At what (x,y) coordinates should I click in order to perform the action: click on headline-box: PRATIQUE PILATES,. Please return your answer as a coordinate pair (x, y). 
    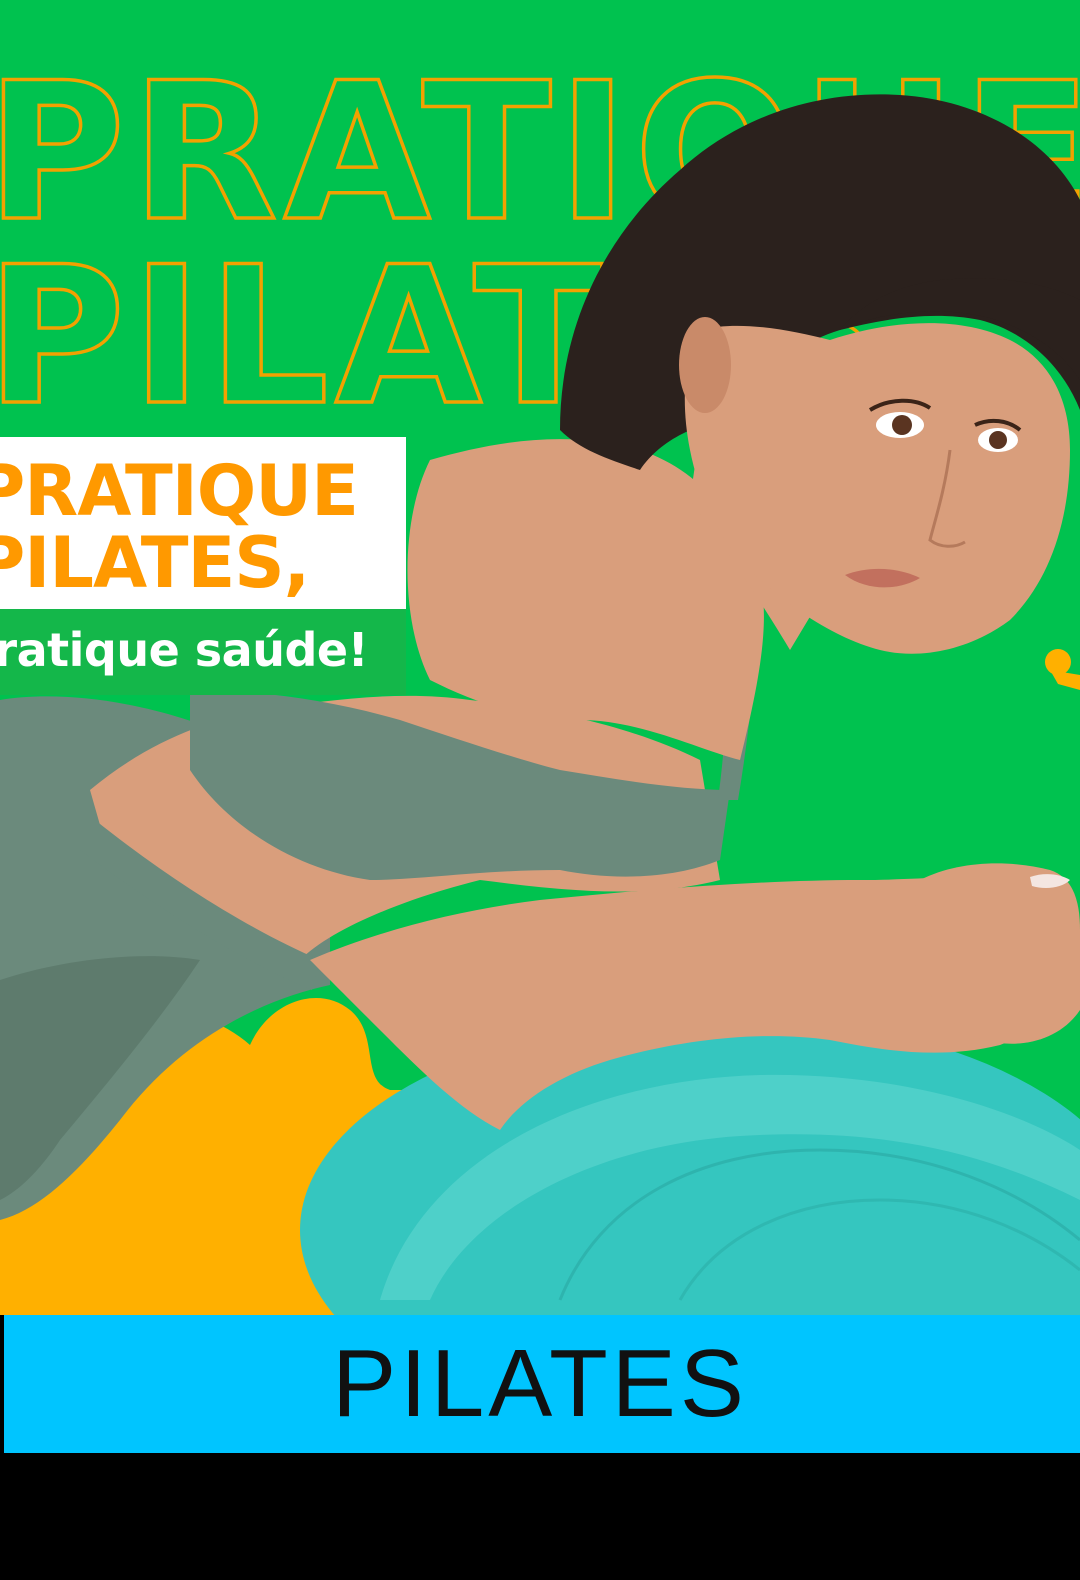
    Looking at the image, I should click on (203, 523).